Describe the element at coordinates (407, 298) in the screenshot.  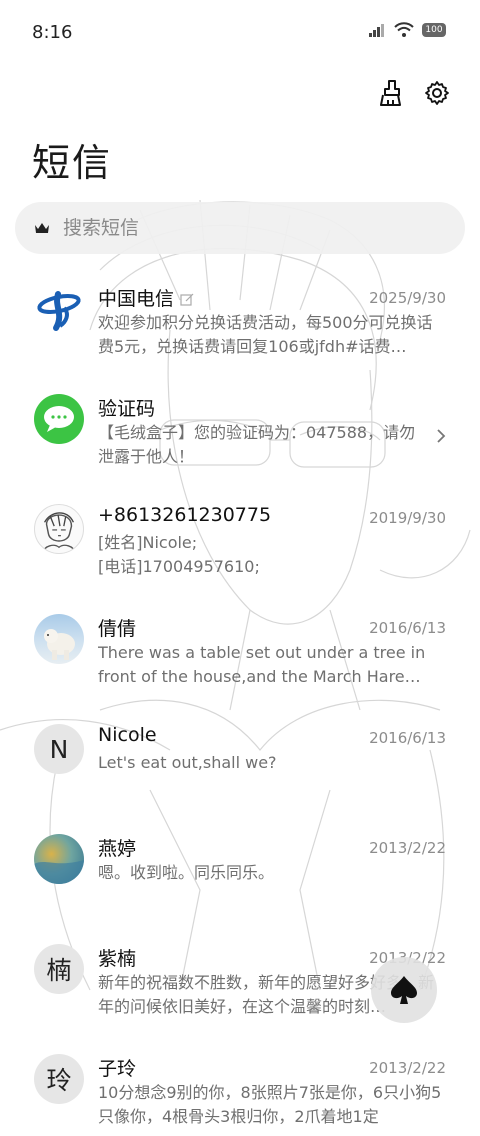
I see `message-date: 2025/9/30` at that location.